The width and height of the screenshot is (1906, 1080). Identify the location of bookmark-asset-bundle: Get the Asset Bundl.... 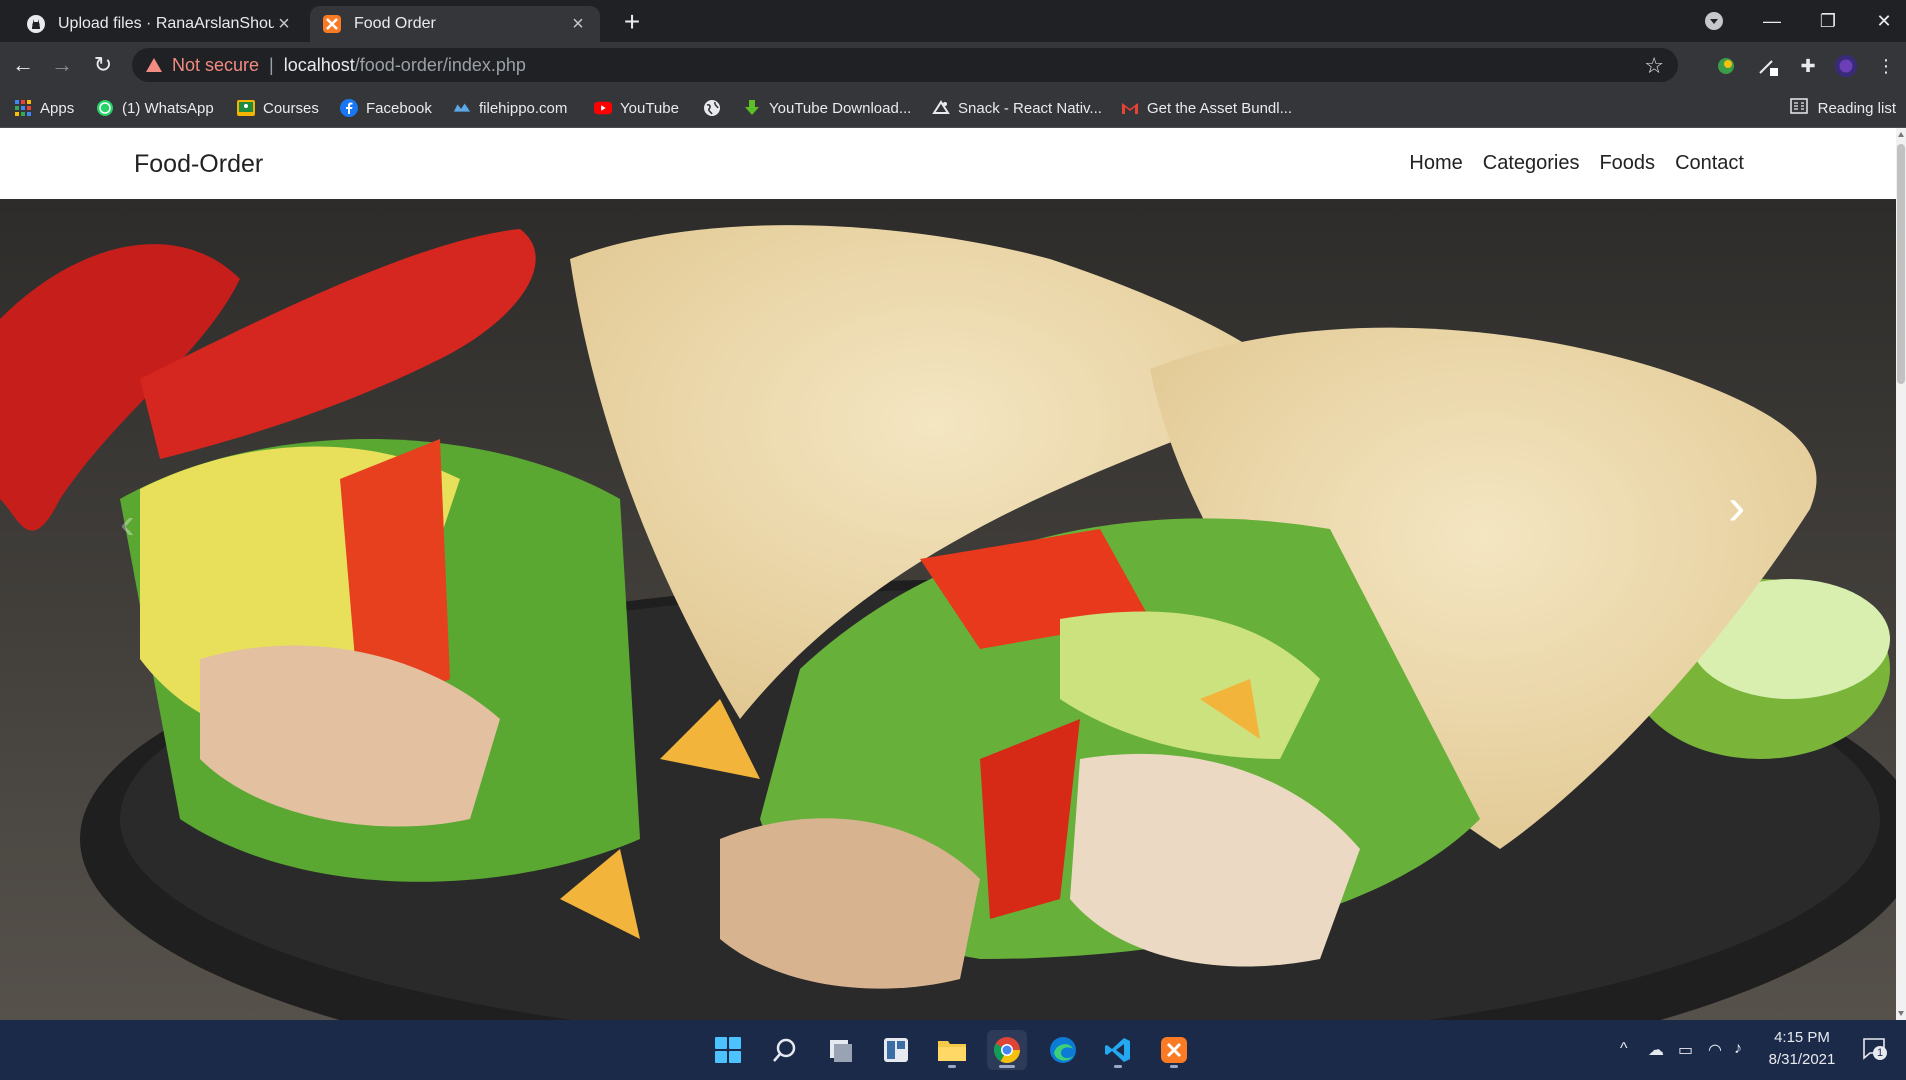
(1206, 108).